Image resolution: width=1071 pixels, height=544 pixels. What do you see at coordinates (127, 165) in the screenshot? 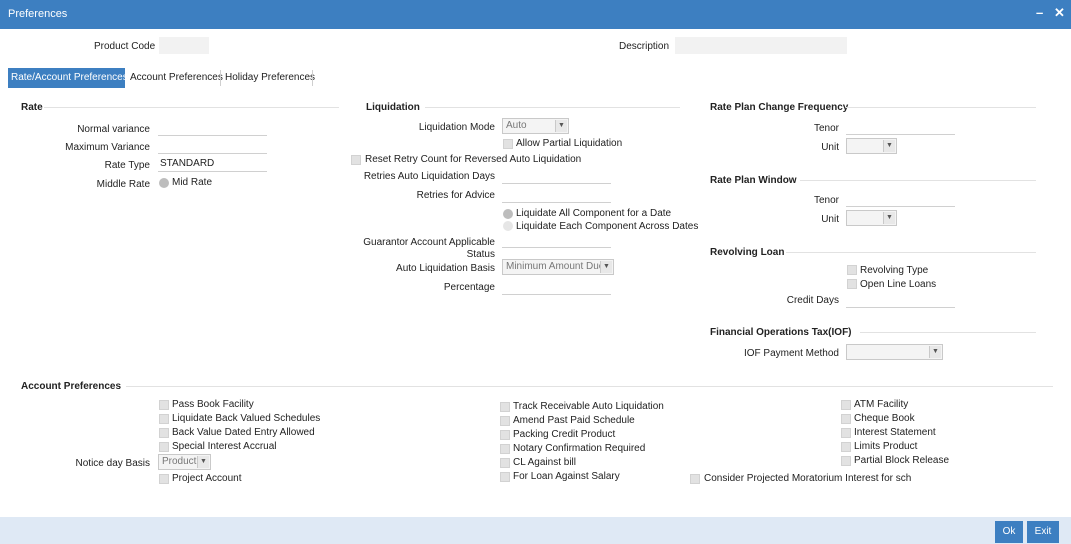
I see `rate-type-label: Rate Type` at bounding box center [127, 165].